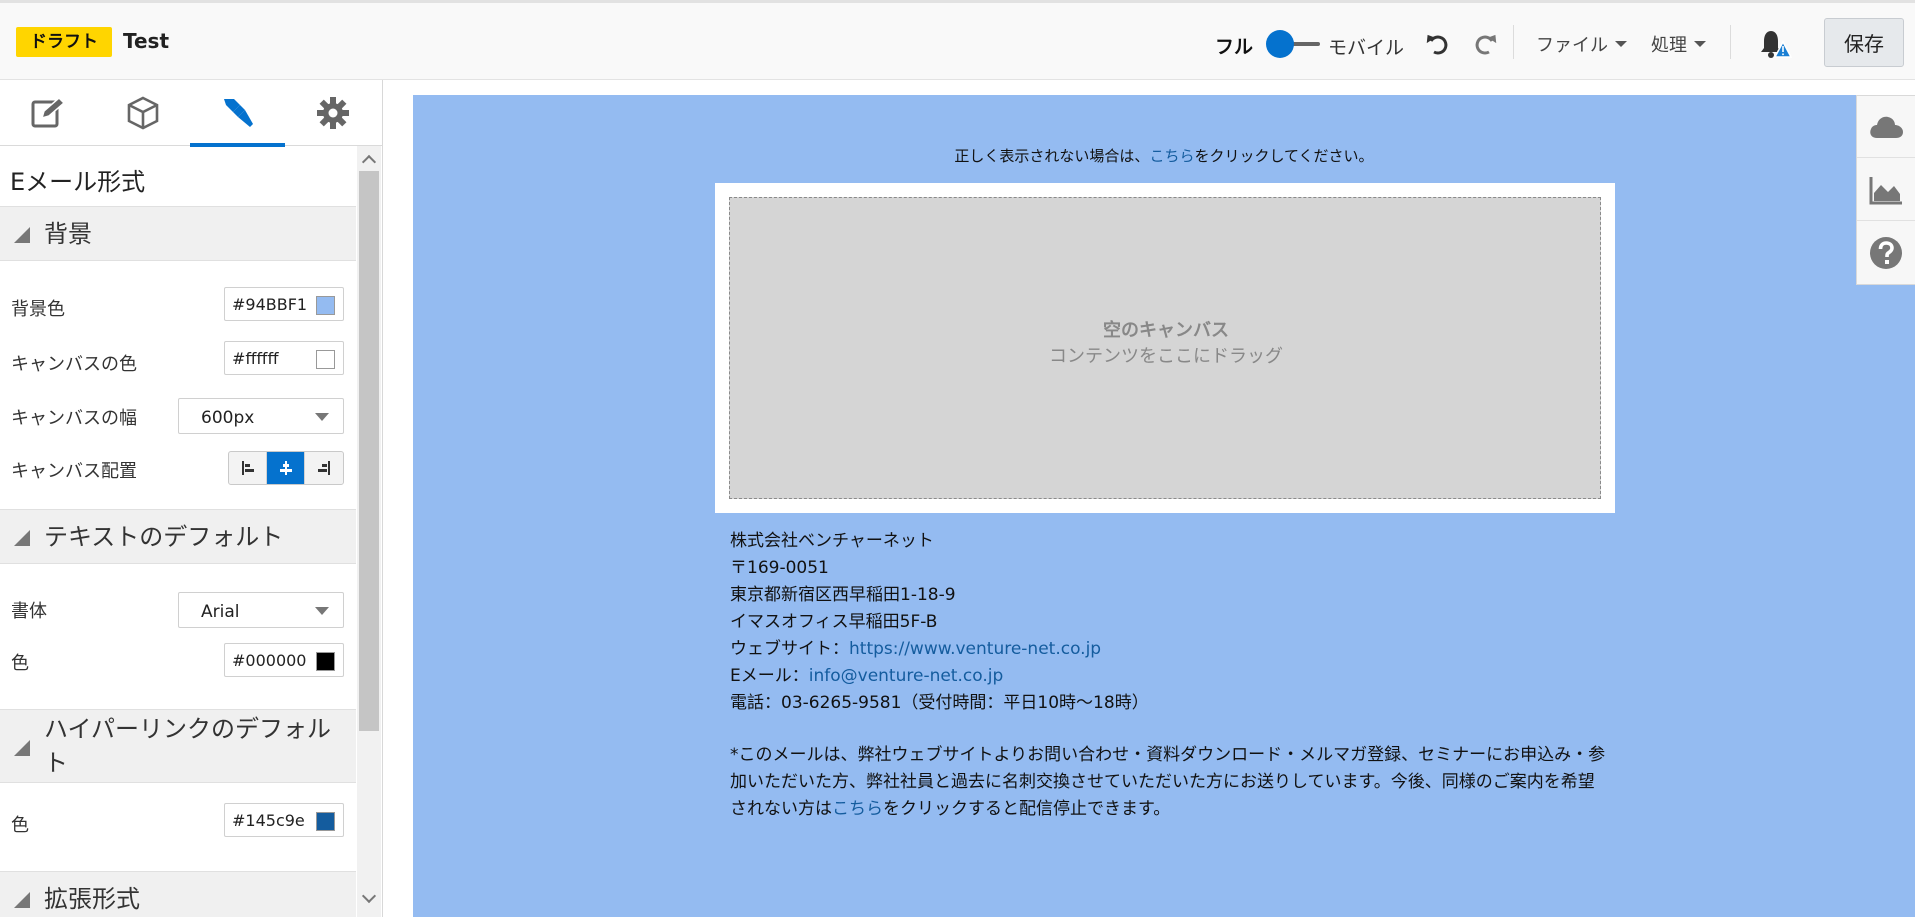 The height and width of the screenshot is (917, 1915). I want to click on top-toolbar: ドラフト Test フル モバイル ファイル 処理 保存, so click(957, 40).